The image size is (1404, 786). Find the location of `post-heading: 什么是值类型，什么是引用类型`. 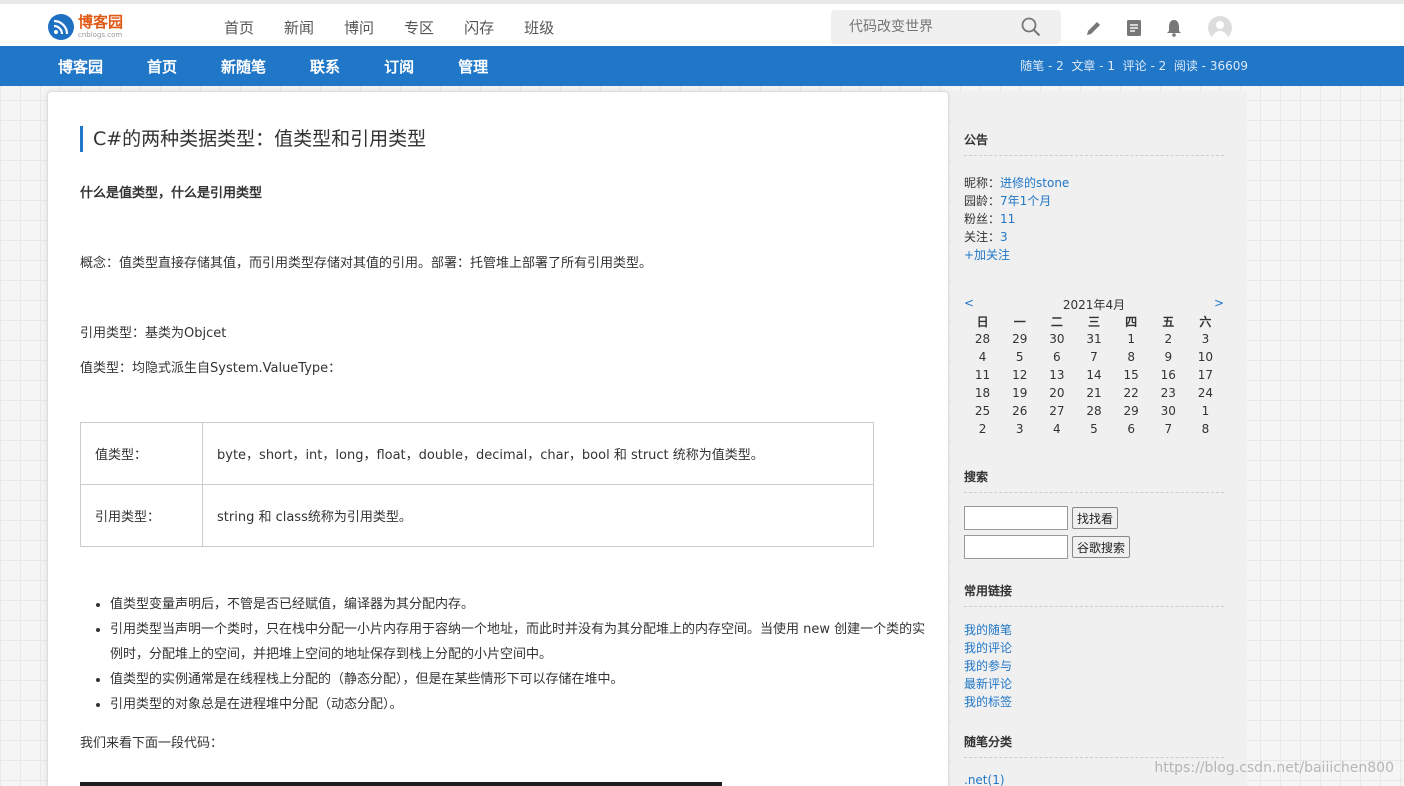

post-heading: 什么是值类型，什么是引用类型 is located at coordinates (171, 193).